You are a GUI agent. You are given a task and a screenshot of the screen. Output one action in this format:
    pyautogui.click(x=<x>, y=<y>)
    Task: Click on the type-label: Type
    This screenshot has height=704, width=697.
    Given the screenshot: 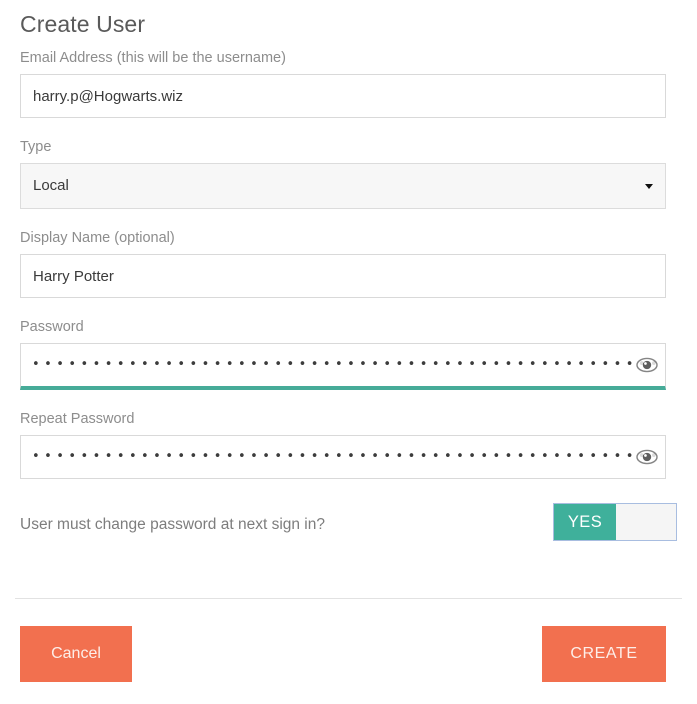 What is the action you would take?
    pyautogui.click(x=36, y=147)
    